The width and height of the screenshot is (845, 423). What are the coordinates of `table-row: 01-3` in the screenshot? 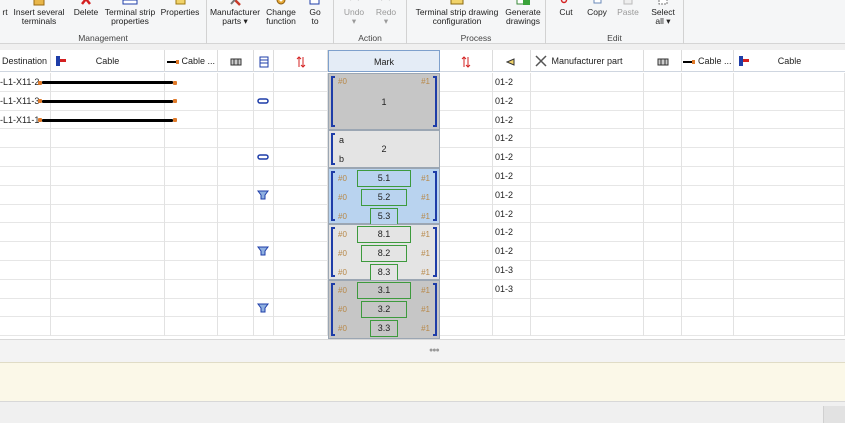 It's located at (422, 289).